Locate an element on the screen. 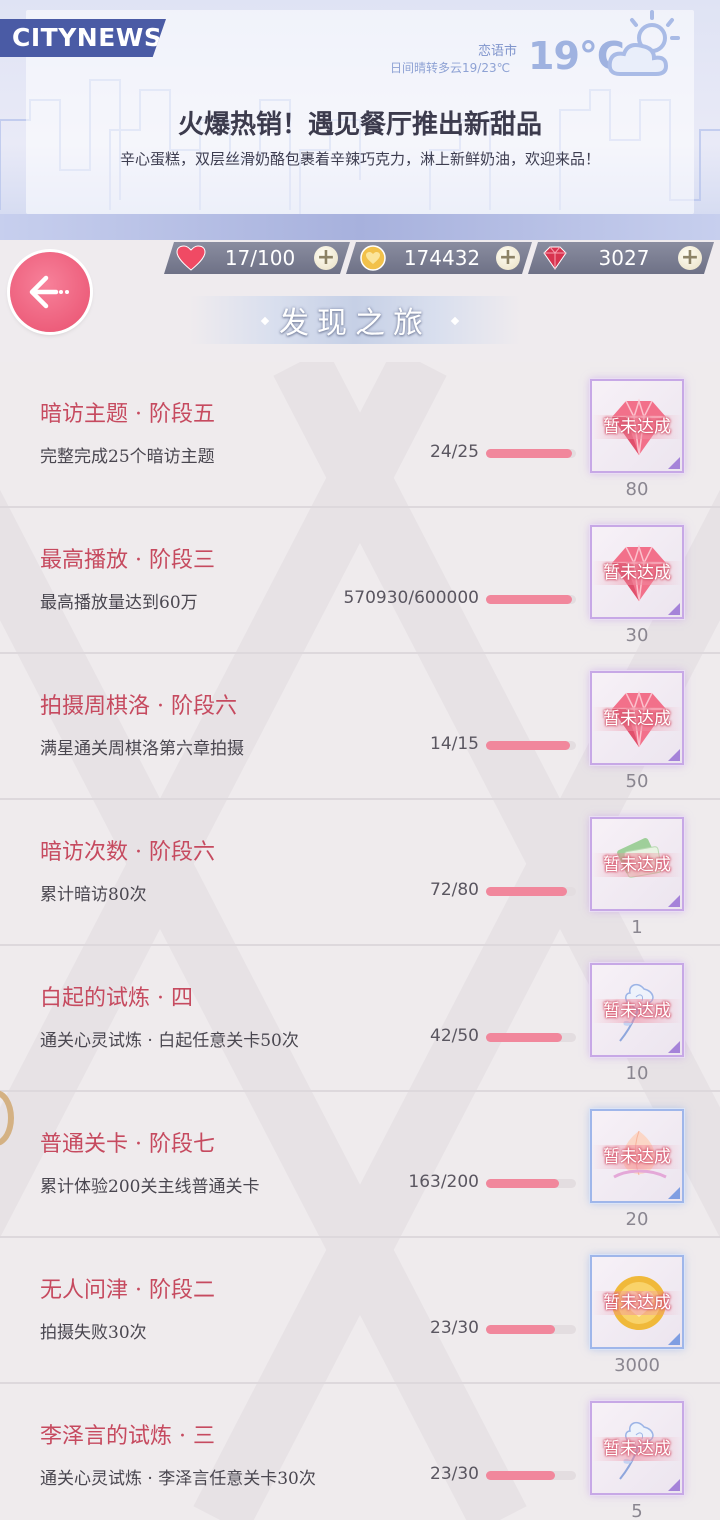  achievement-progress-text: 14/15 is located at coordinates (454, 744).